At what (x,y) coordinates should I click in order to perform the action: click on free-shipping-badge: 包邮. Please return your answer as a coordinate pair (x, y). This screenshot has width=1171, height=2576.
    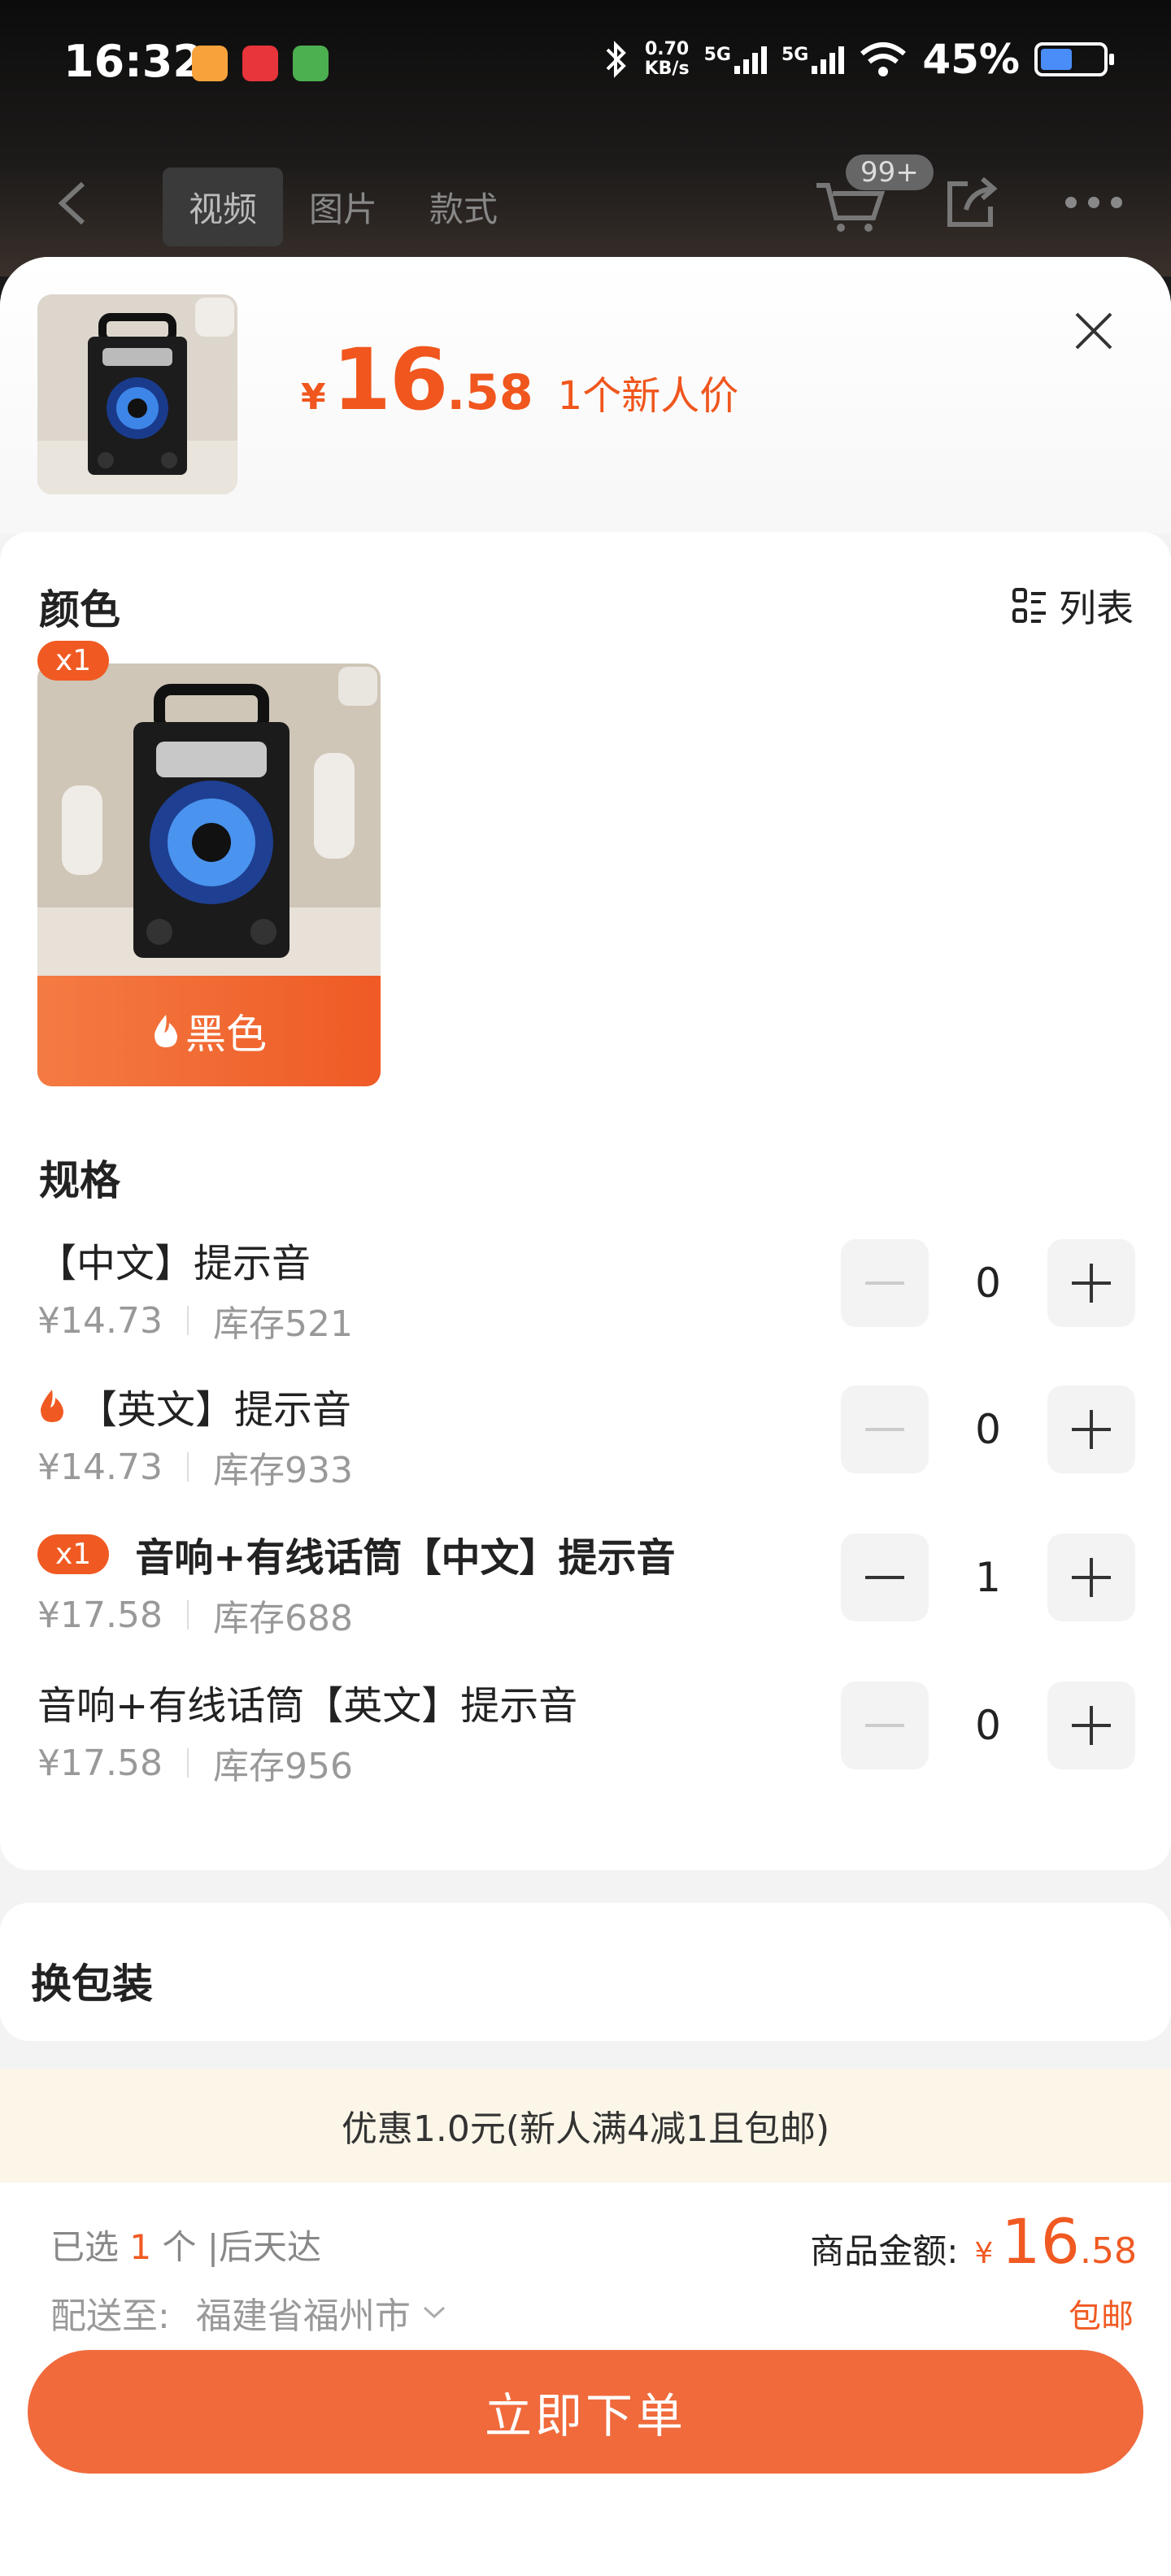
    Looking at the image, I should click on (1101, 2317).